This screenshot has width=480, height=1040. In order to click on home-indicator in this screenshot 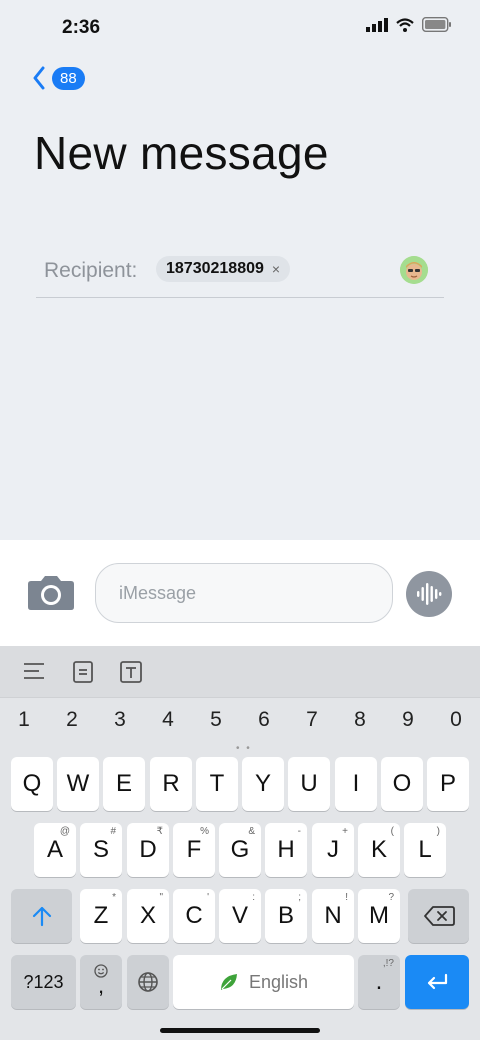, I will do `click(240, 1030)`.